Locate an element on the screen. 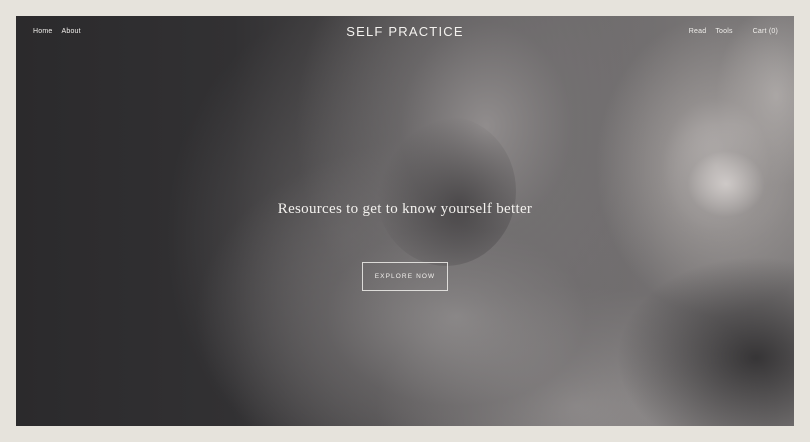  cart-link: Cart (0) is located at coordinates (765, 31).